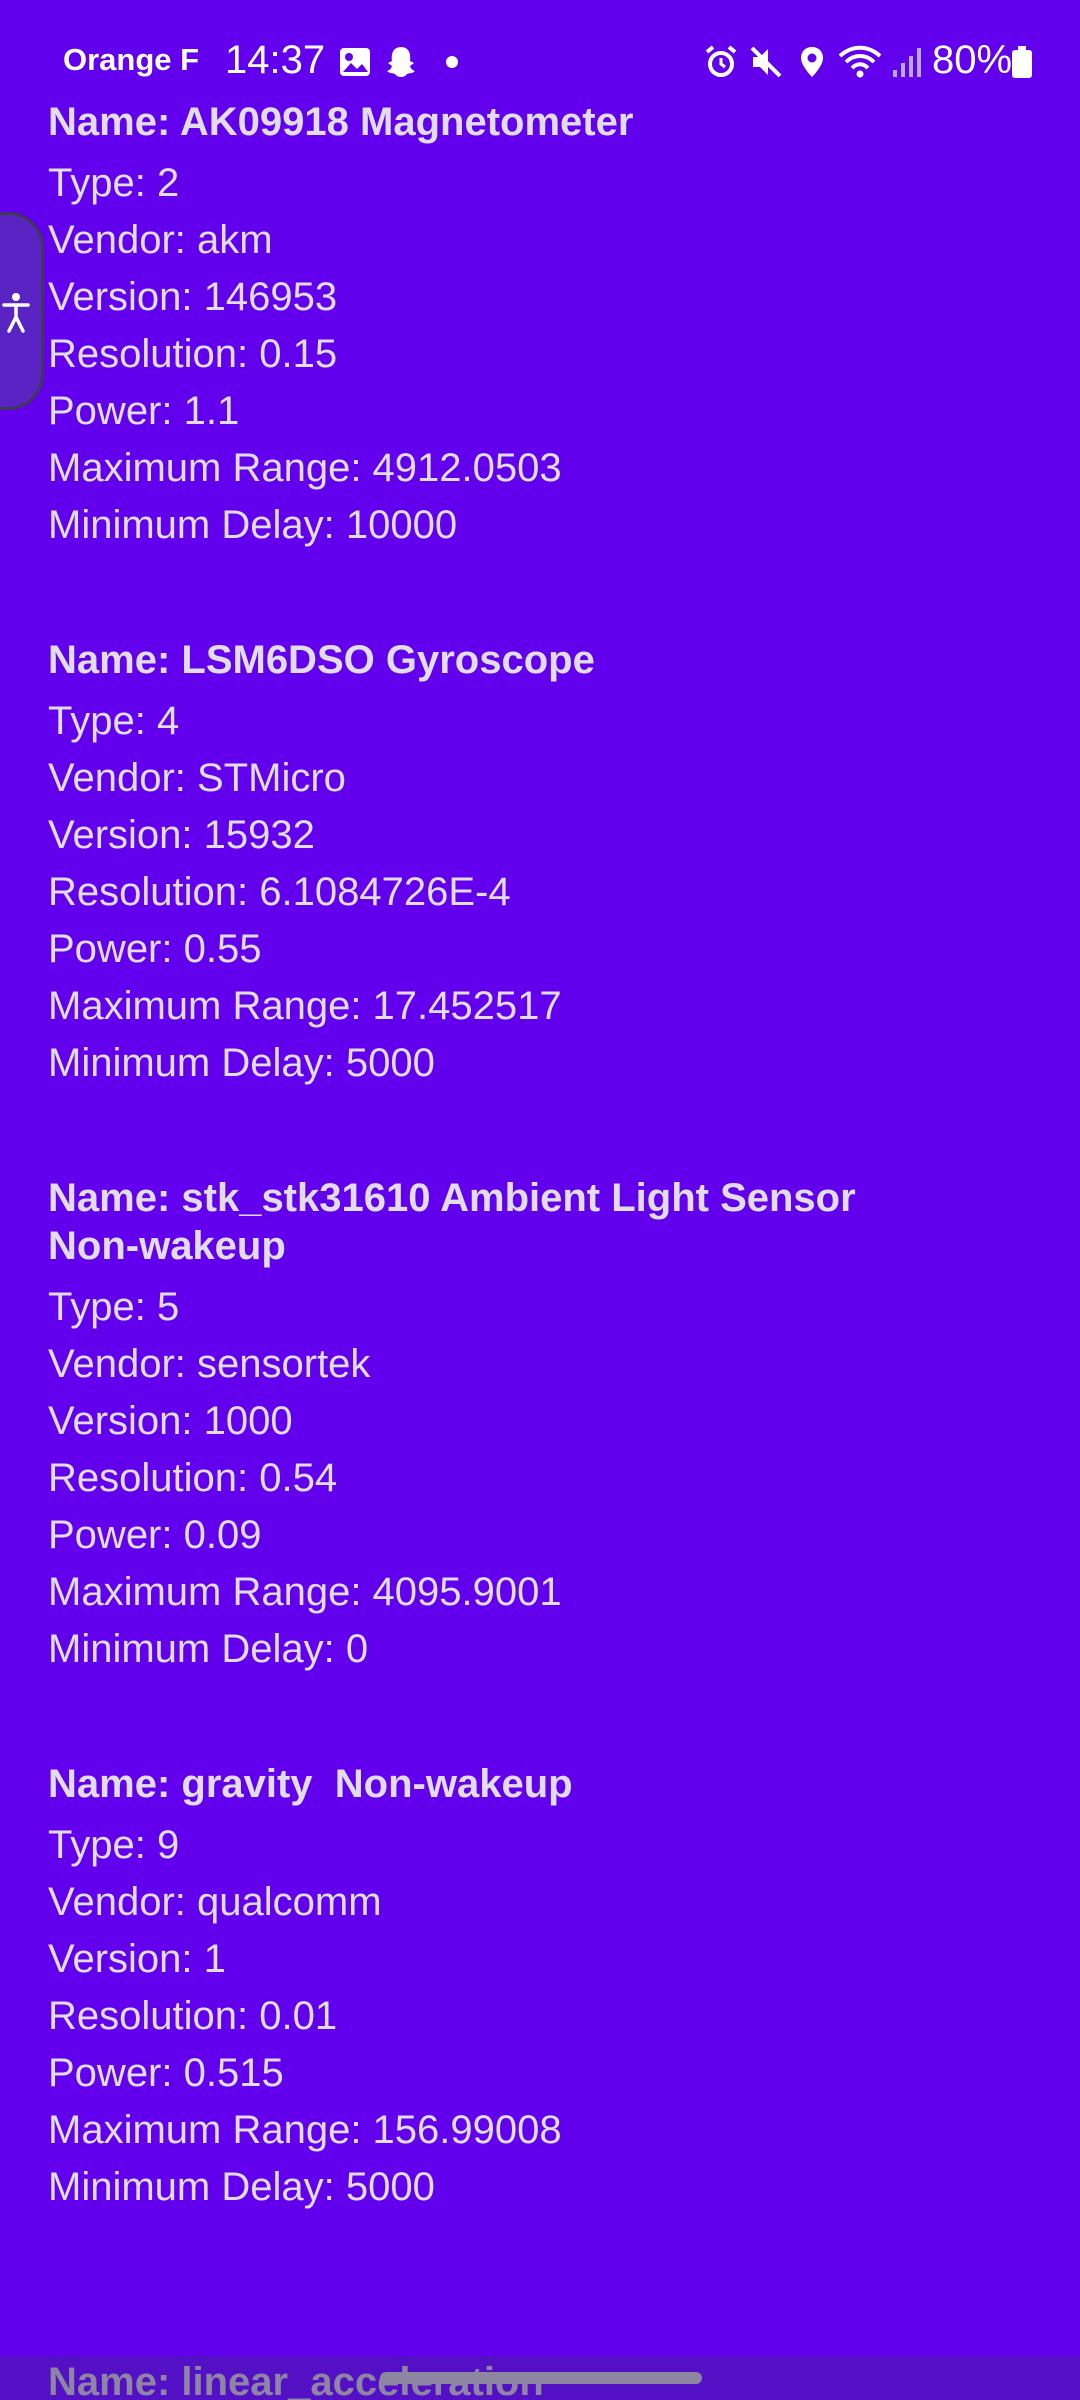 The height and width of the screenshot is (2400, 1080). I want to click on sensor-power: Power: 0.09, so click(155, 1535).